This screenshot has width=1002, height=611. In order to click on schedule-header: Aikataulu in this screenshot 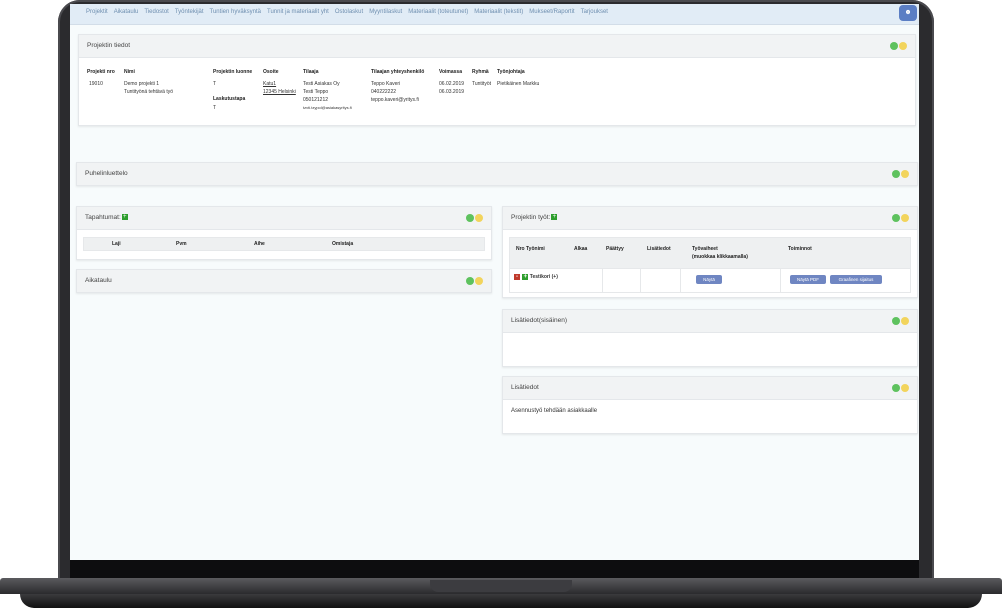, I will do `click(284, 281)`.